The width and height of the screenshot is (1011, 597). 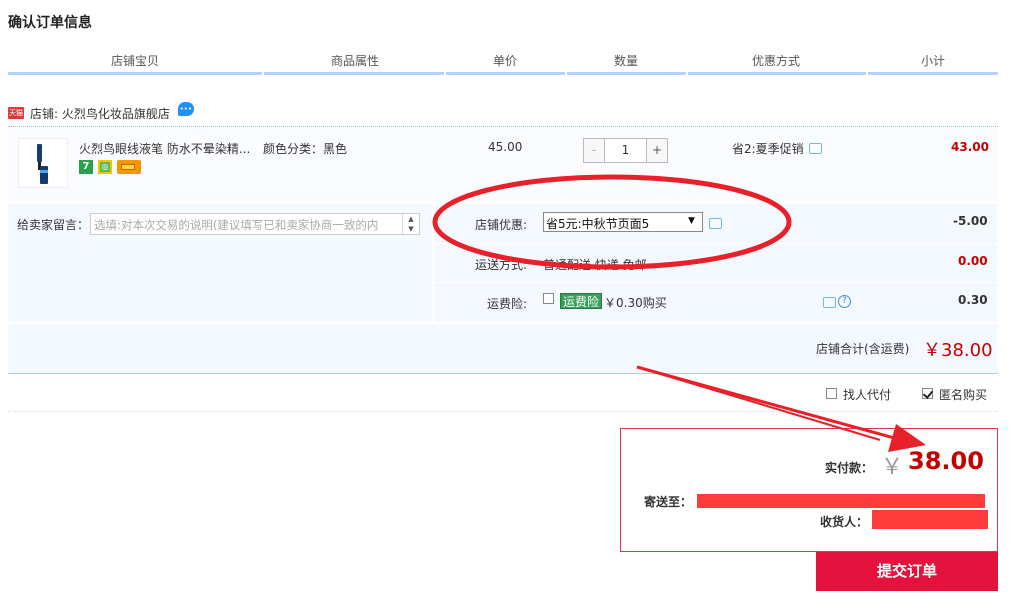 What do you see at coordinates (410, 224) in the screenshot?
I see `scroll-arrows-icon: ▲ ▼` at bounding box center [410, 224].